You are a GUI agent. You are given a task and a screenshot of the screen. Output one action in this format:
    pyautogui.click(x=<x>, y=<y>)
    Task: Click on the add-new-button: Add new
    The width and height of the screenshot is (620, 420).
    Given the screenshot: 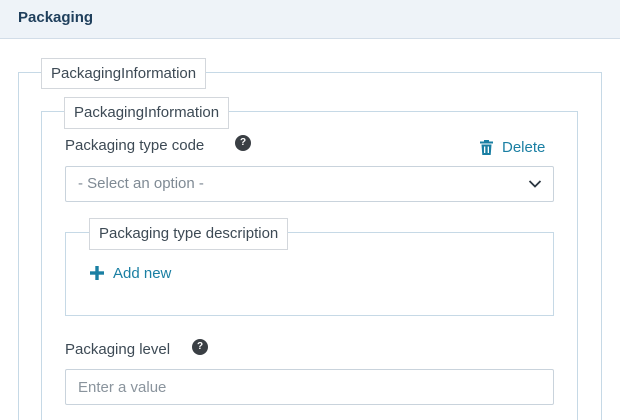 What is the action you would take?
    pyautogui.click(x=130, y=273)
    